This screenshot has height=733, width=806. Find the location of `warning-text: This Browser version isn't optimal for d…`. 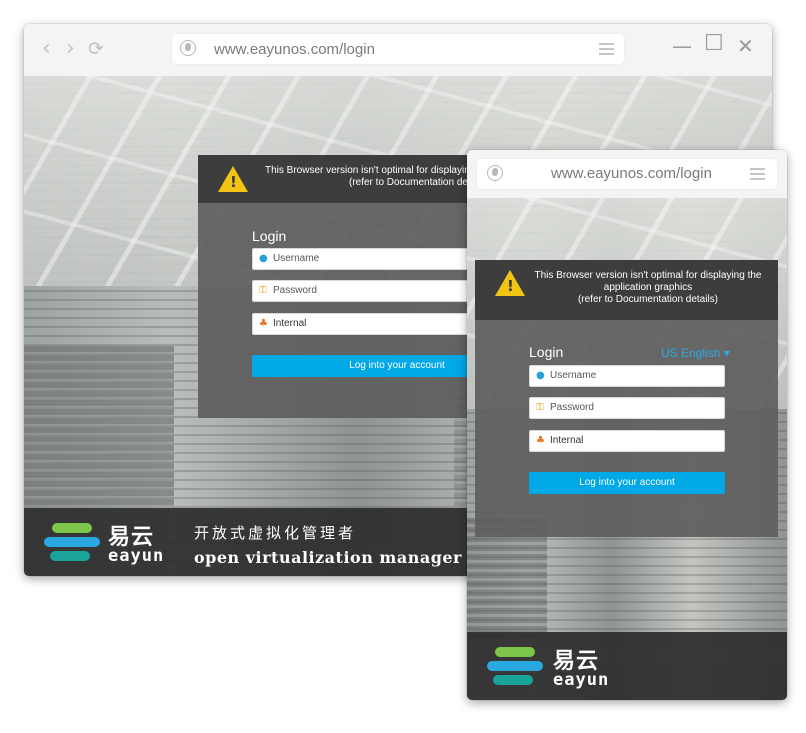

warning-text: This Browser version isn't optimal for d… is located at coordinates (648, 288).